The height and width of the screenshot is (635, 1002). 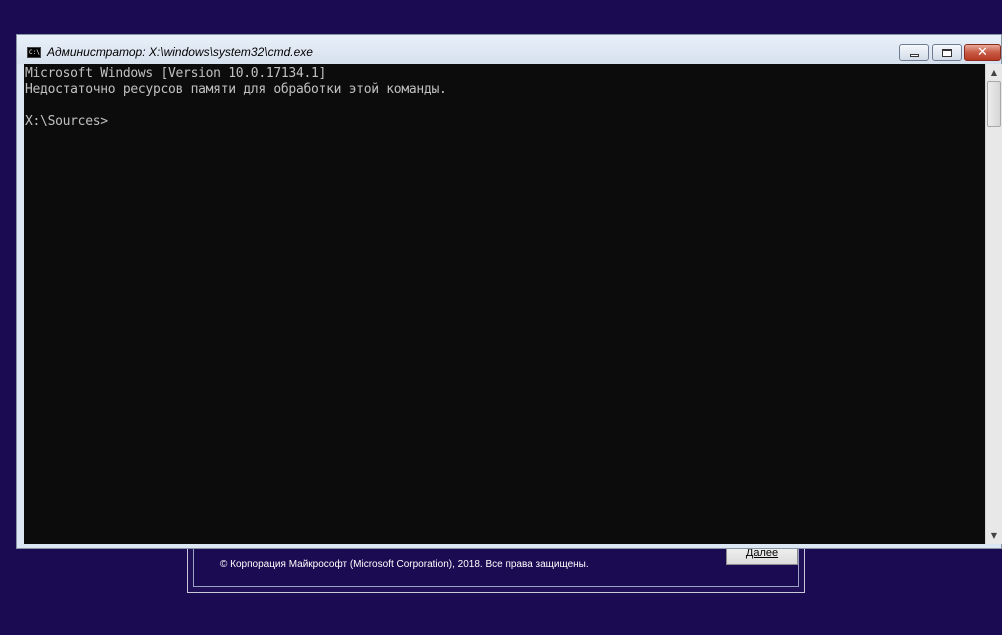 I want to click on maximize-button, so click(x=947, y=52).